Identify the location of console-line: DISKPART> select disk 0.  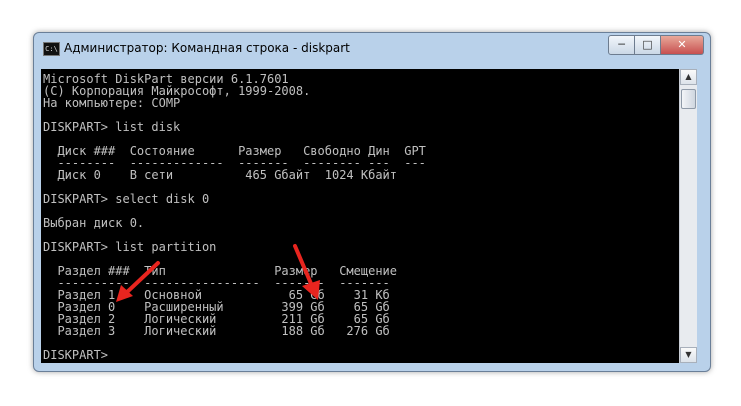
(126, 199).